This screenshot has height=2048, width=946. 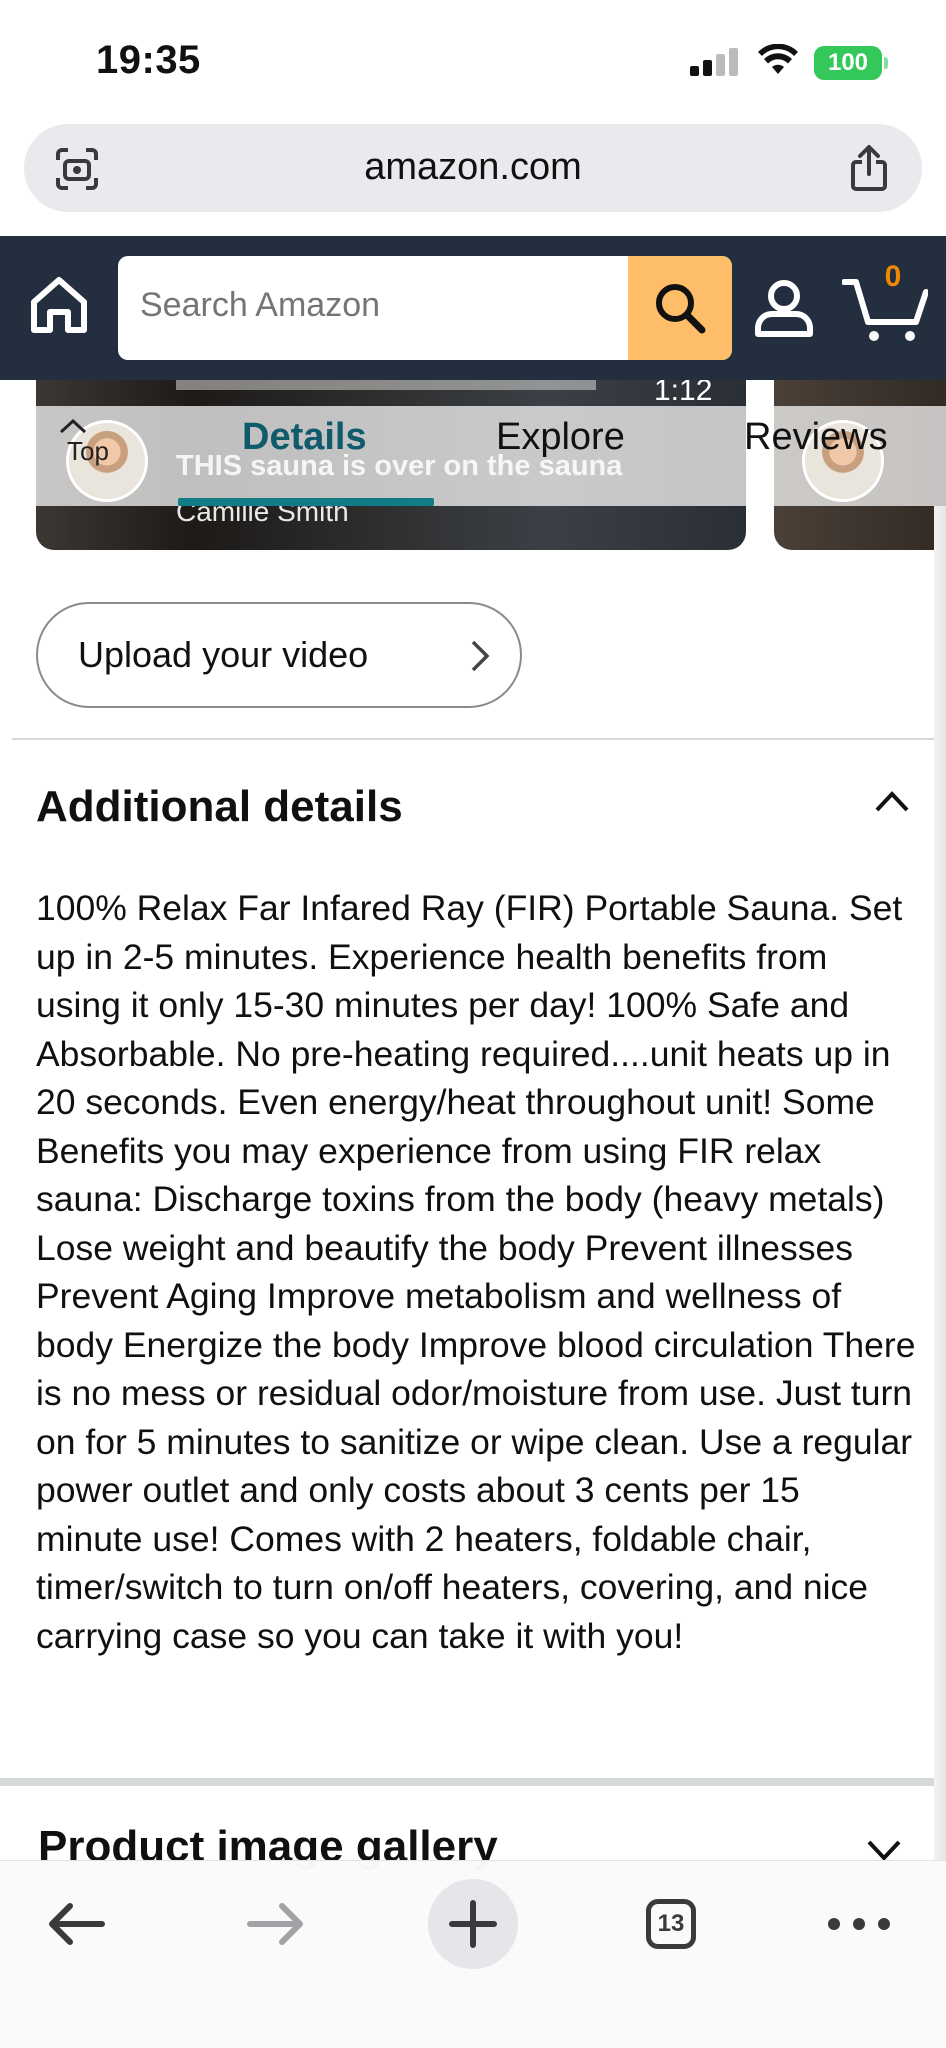 I want to click on status-bar: 19:35 100, so click(x=473, y=60).